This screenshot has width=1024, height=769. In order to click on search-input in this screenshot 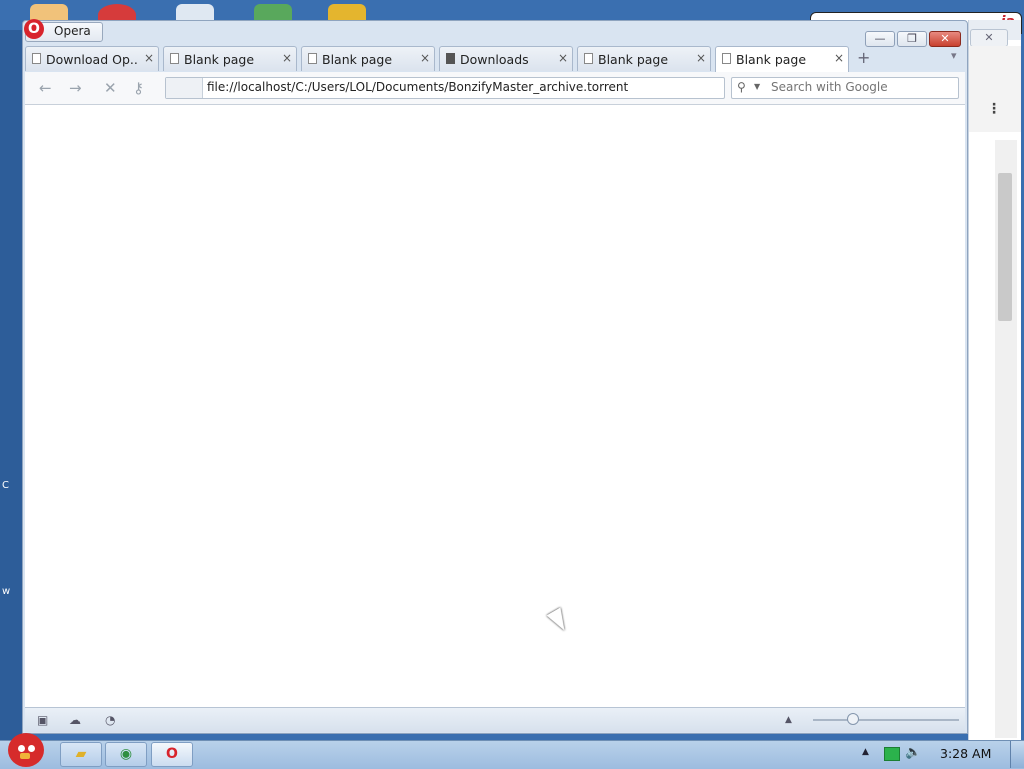, I will do `click(861, 87)`.